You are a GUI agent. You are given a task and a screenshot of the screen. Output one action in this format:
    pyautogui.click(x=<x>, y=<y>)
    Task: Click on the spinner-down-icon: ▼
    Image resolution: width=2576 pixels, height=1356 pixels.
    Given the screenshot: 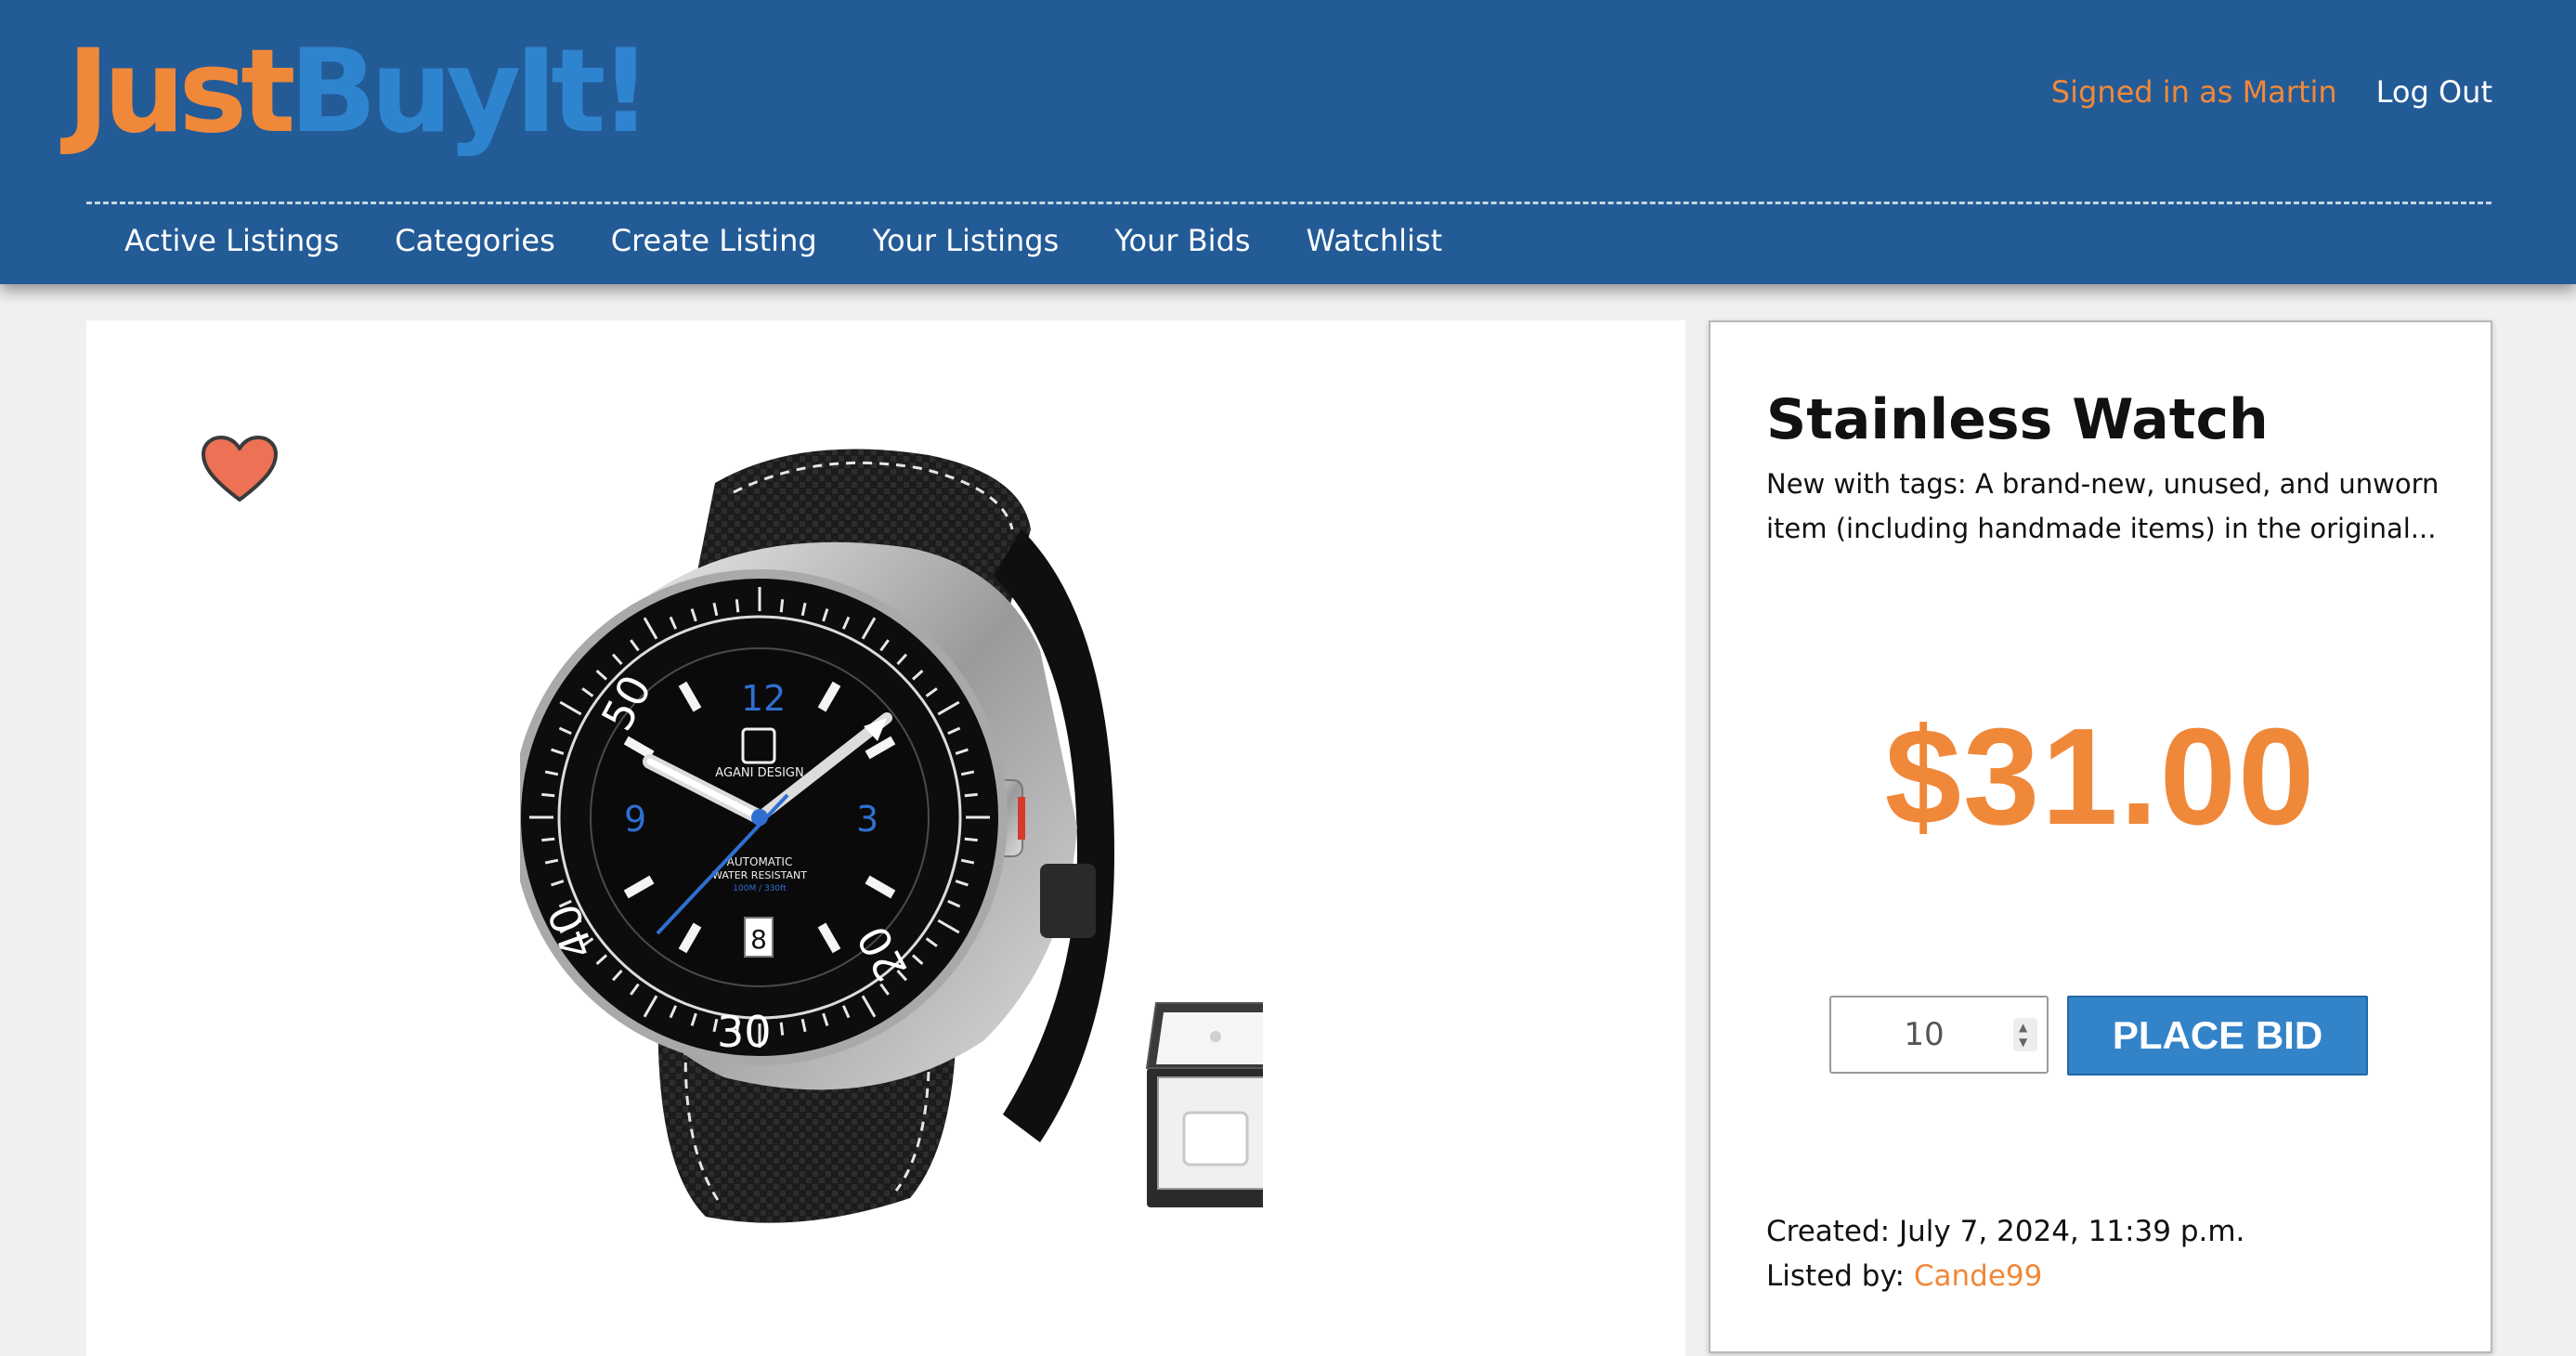 What is the action you would take?
    pyautogui.click(x=2025, y=1042)
    